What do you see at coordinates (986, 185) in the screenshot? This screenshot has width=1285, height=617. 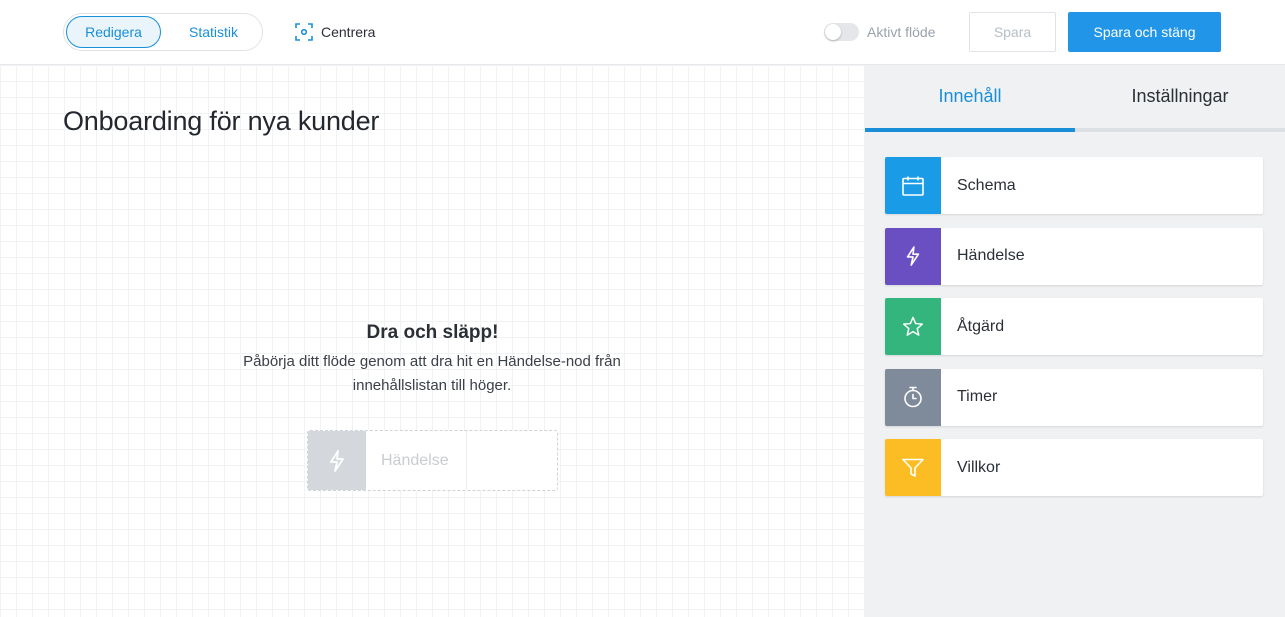 I see `palette-item-label: Schema` at bounding box center [986, 185].